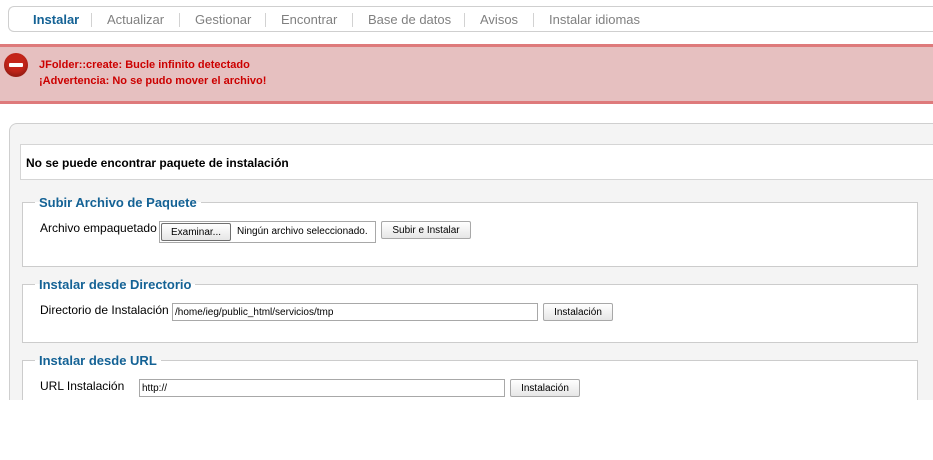  Describe the element at coordinates (545, 388) in the screenshot. I see `install-url-button: Instalación` at that location.